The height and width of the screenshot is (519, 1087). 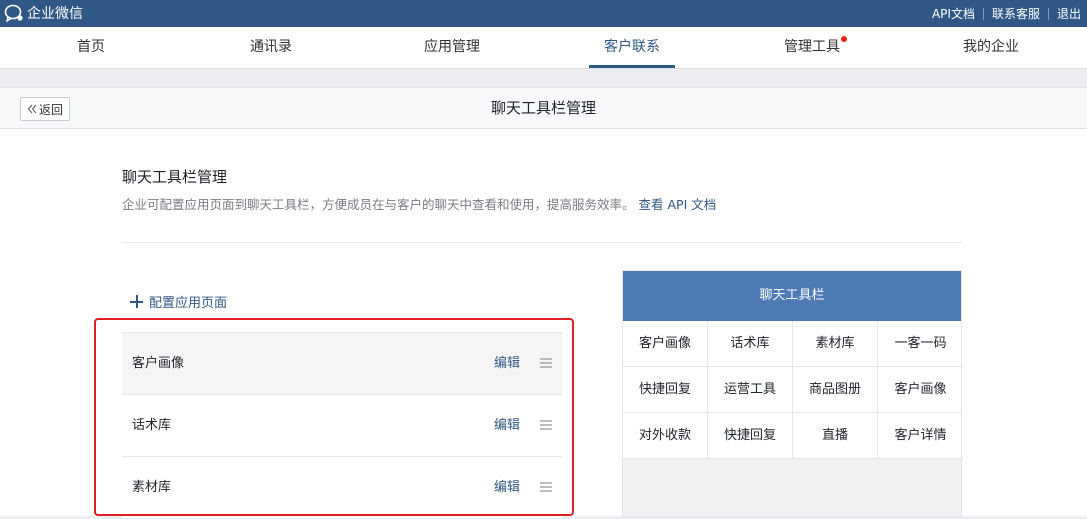 I want to click on preview-item: 商品图册, so click(x=835, y=390).